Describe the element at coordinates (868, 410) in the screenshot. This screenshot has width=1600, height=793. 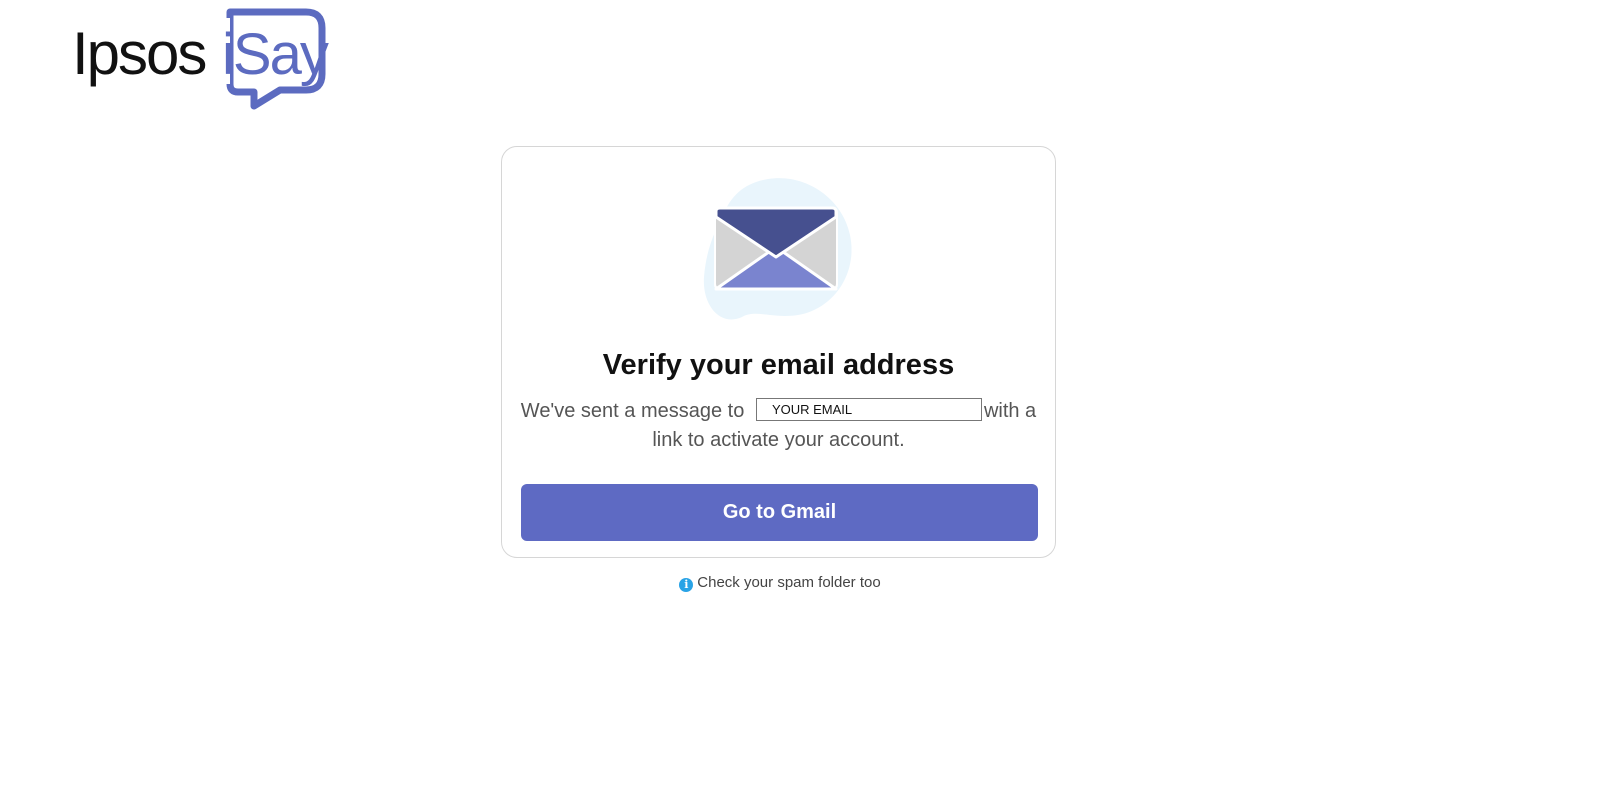
I see `email-field: YOUR EMAIL` at that location.